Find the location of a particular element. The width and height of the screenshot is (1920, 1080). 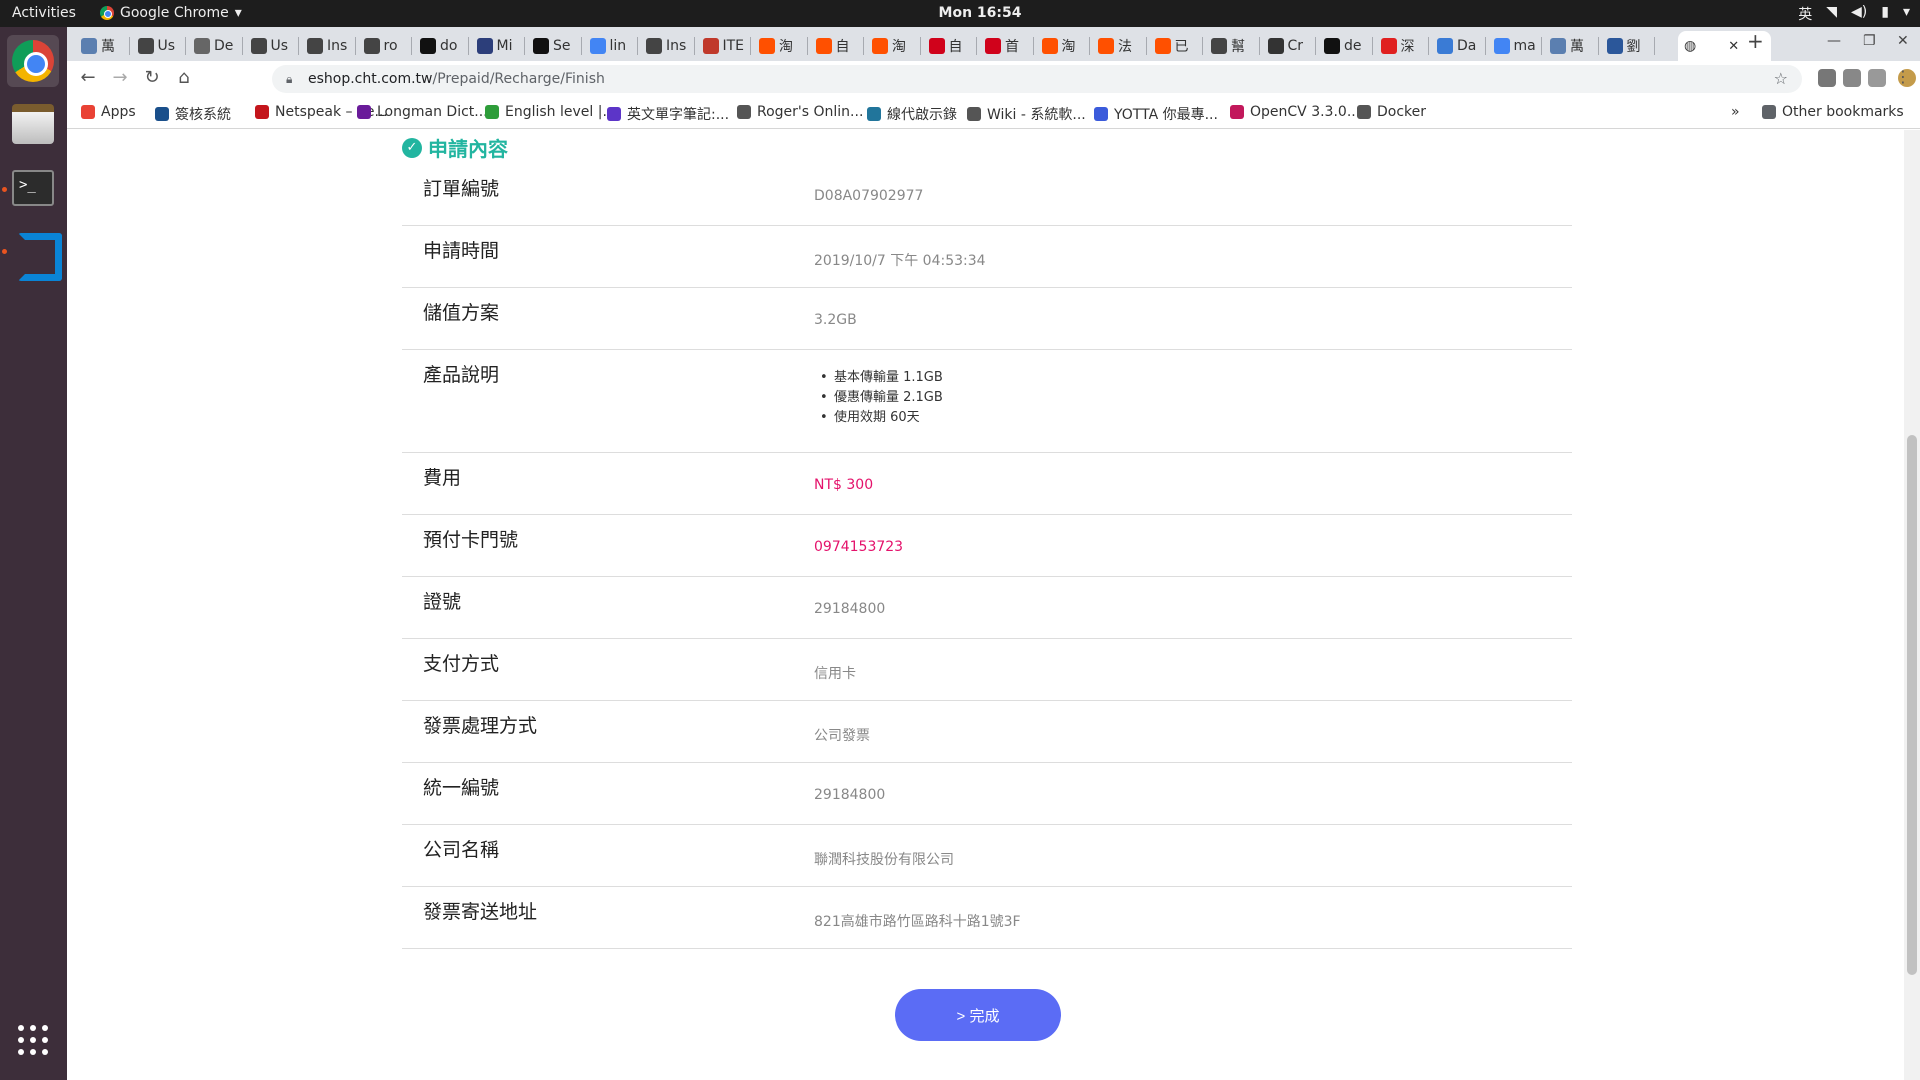

system-tray: 英 ◥ ◀) ▮ ▾ is located at coordinates (1854, 14).